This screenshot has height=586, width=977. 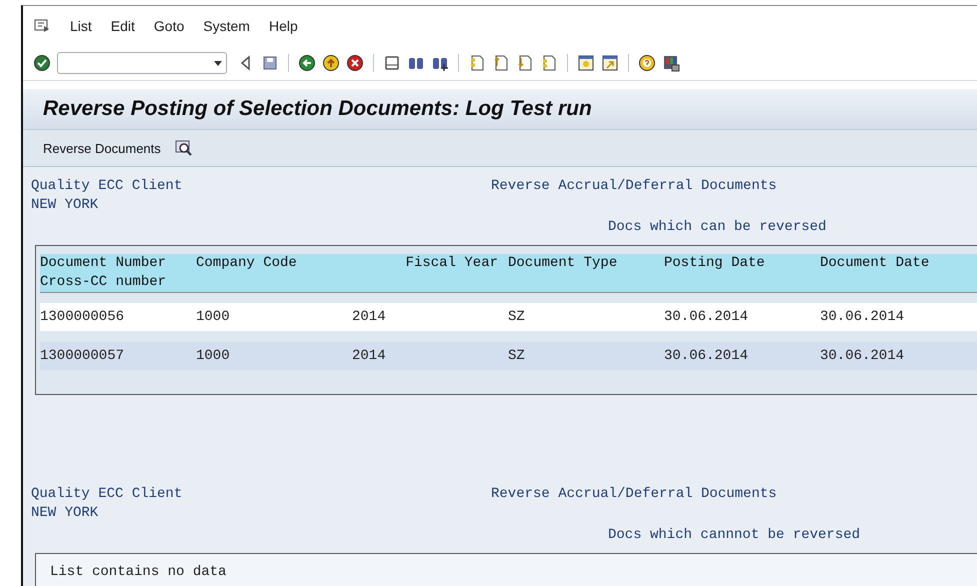 What do you see at coordinates (501, 63) in the screenshot?
I see `previous-page-icon` at bounding box center [501, 63].